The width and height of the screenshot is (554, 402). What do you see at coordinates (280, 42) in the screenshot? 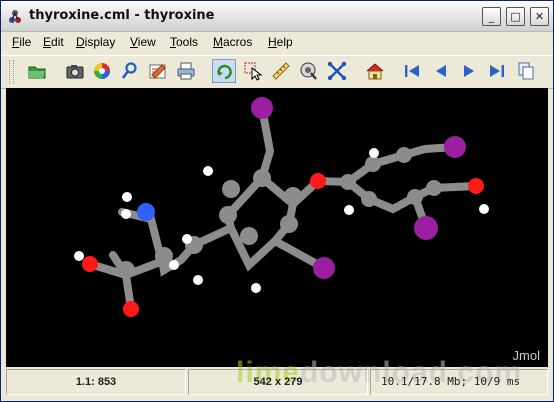
I see `menu-help: Help` at bounding box center [280, 42].